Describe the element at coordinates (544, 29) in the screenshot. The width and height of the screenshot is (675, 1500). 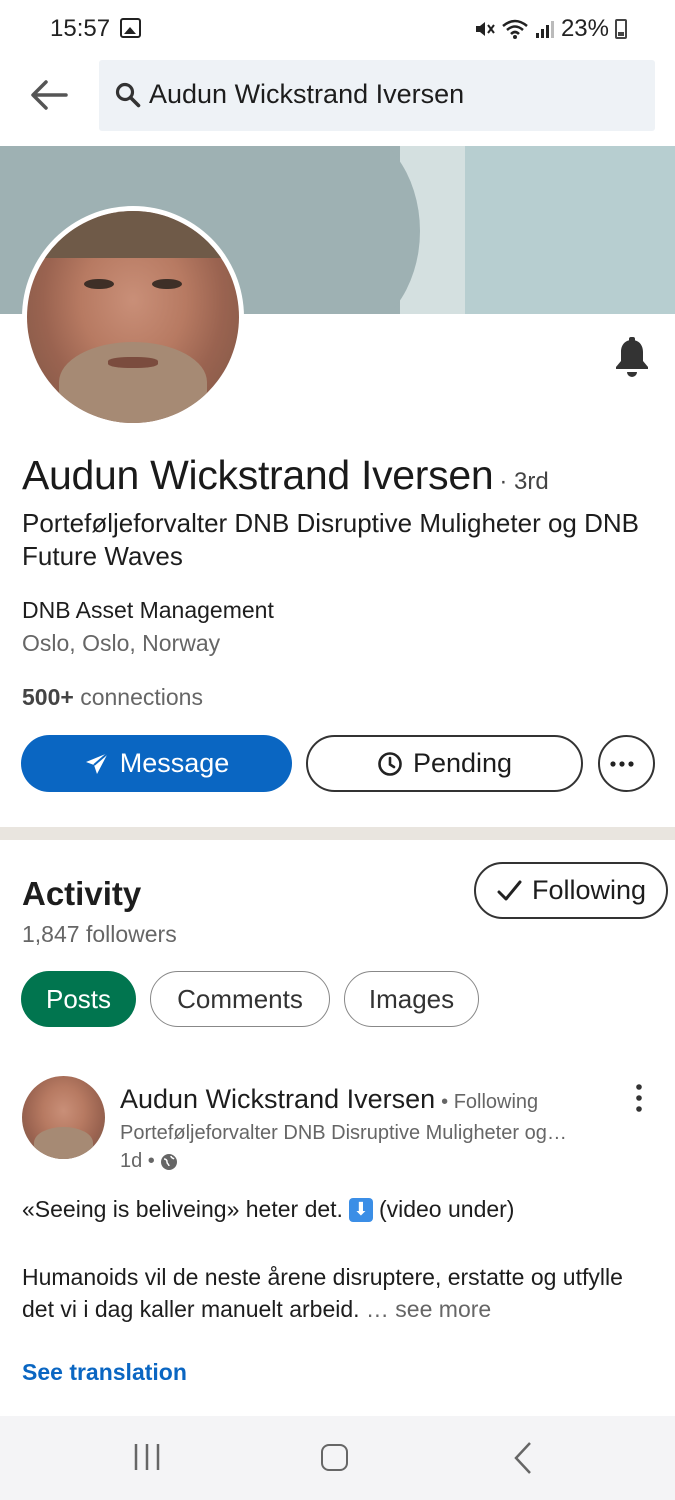
I see `signal-icon` at that location.